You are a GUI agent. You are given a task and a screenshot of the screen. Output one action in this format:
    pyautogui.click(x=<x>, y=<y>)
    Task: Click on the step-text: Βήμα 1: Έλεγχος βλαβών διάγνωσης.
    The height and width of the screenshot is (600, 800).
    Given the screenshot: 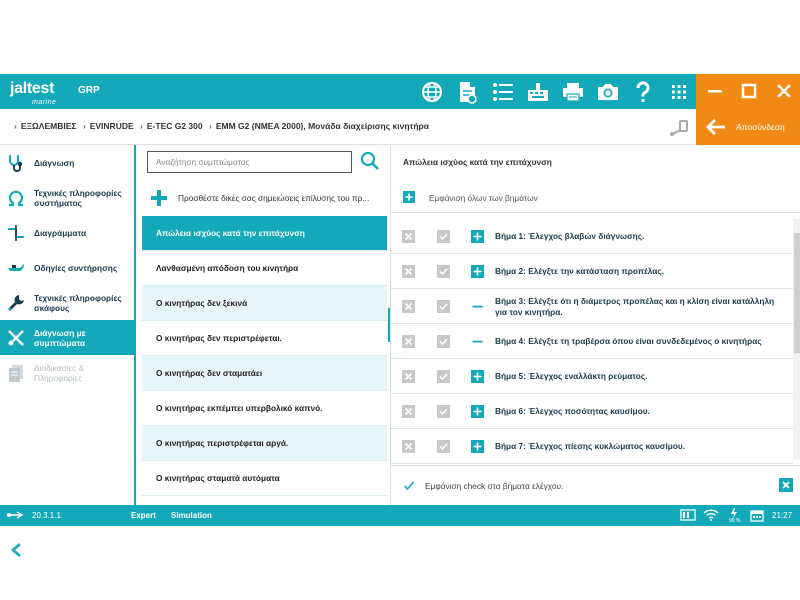 What is the action you would take?
    pyautogui.click(x=641, y=236)
    